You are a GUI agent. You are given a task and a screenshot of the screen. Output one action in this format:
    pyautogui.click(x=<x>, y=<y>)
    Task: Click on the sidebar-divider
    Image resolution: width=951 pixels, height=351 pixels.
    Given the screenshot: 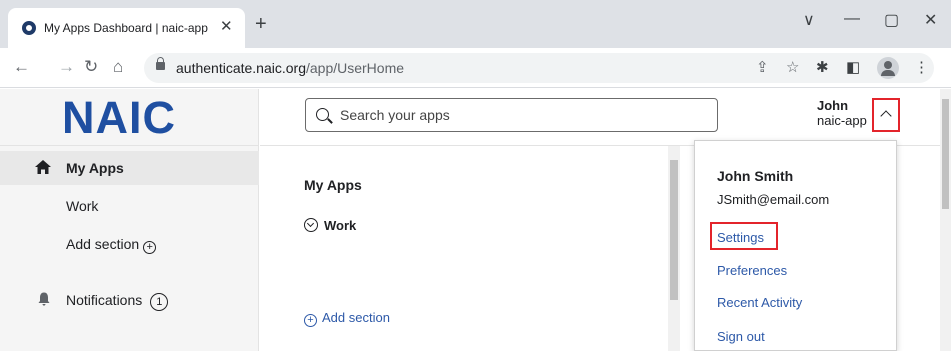 What is the action you would take?
    pyautogui.click(x=129, y=145)
    